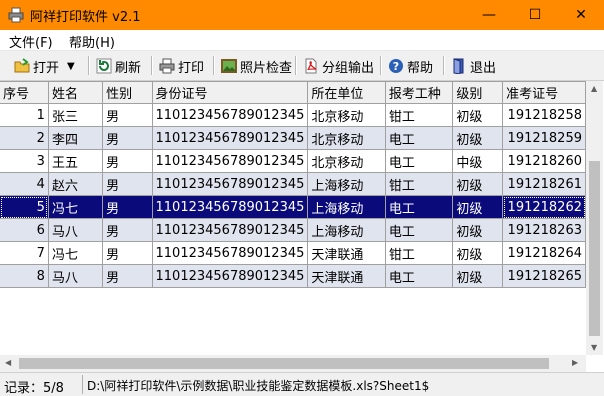 This screenshot has width=604, height=396. What do you see at coordinates (256, 66) in the screenshot?
I see `photo-check-button: 照片检查` at bounding box center [256, 66].